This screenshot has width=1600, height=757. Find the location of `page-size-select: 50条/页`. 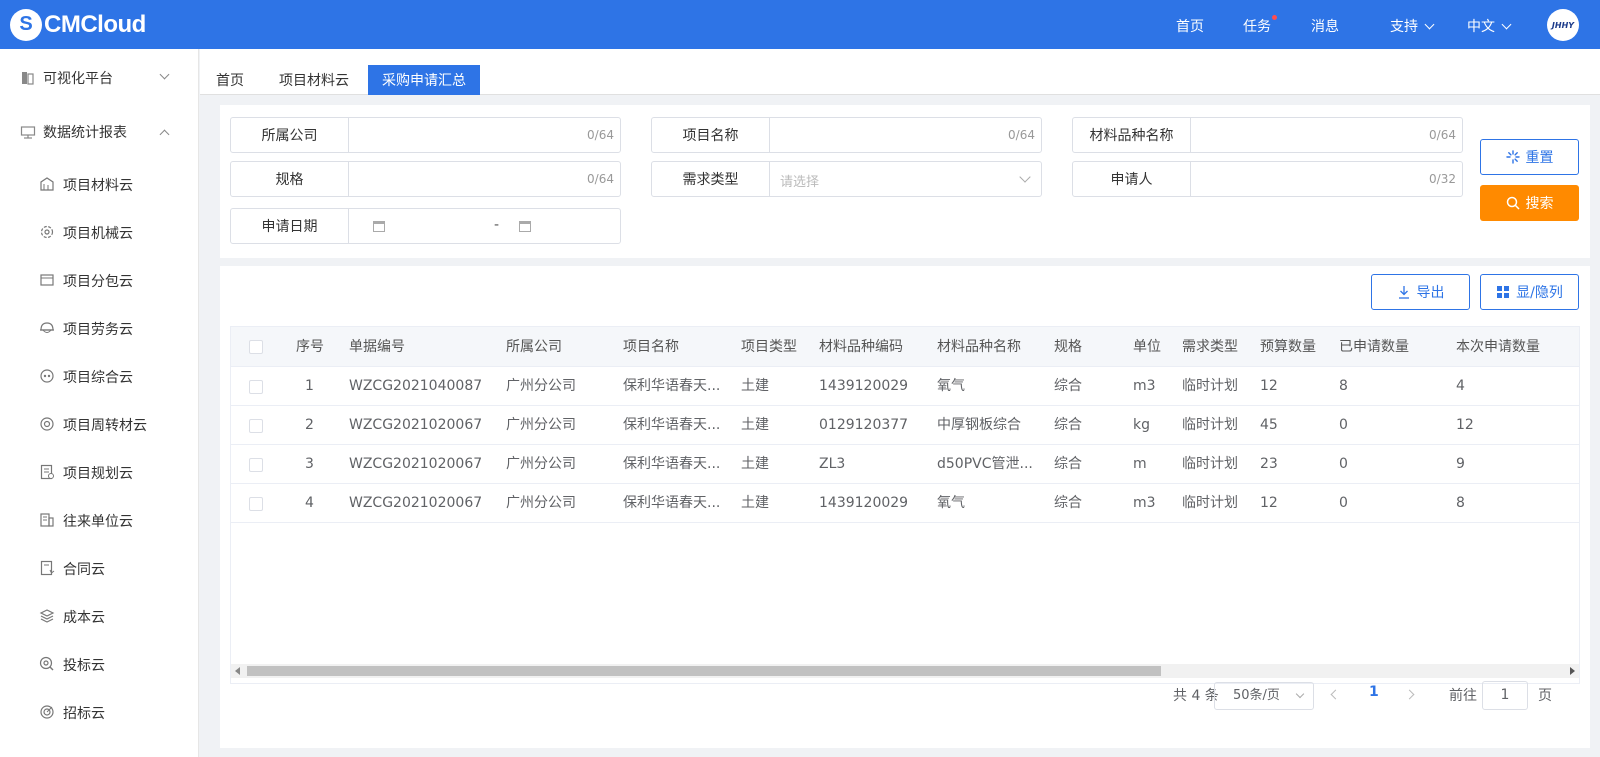

page-size-select: 50条/页 is located at coordinates (1264, 696).